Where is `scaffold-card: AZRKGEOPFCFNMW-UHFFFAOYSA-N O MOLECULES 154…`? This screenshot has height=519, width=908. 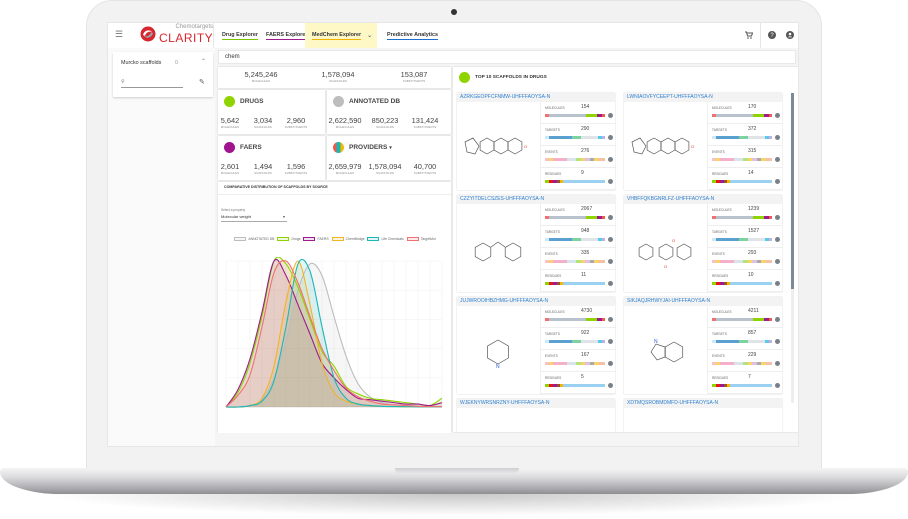
scaffold-card: AZRKGEOPFCFNMW-UHFFFAOYSA-N O MOLECULES 154… is located at coordinates (536, 141).